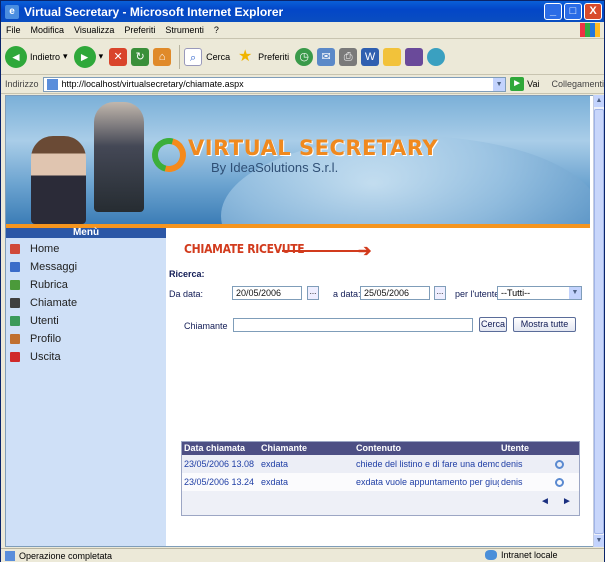 This screenshot has height=562, width=605. Describe the element at coordinates (353, 325) in the screenshot. I see `caller-input` at that location.